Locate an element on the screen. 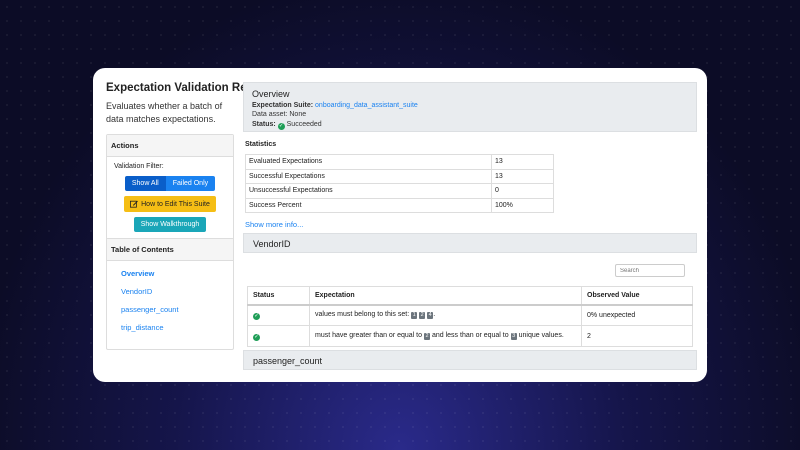 The image size is (800, 450). suite-link: onboarding_data_assistant_suite is located at coordinates (366, 105).